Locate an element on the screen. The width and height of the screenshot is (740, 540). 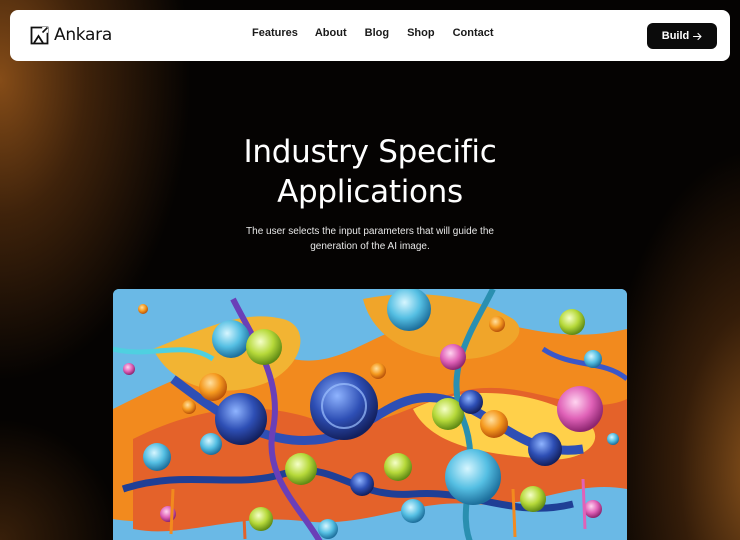
hero-title-line-2: Applications is located at coordinates (370, 192).